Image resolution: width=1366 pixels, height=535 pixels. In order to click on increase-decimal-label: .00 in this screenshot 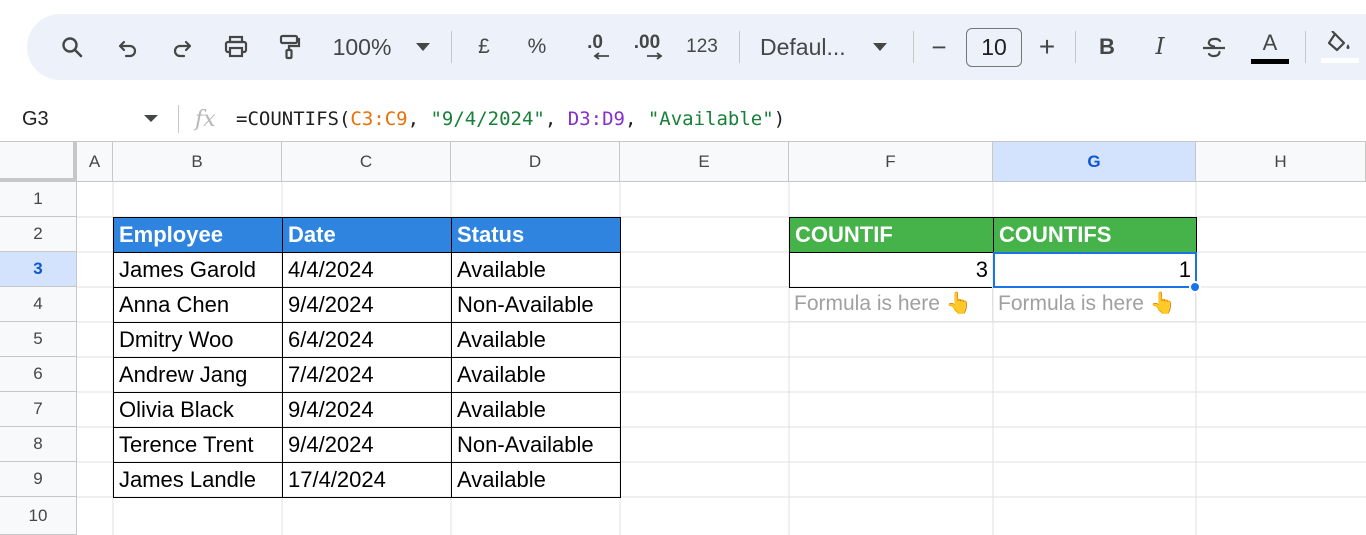, I will do `click(647, 42)`.